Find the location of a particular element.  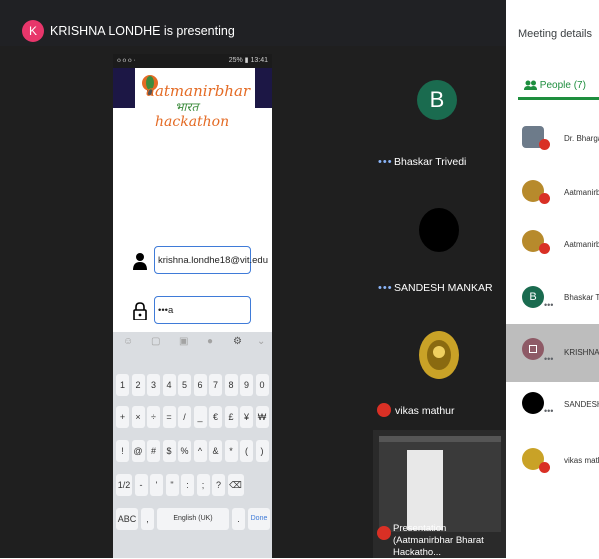

chevron-down-icon: ⌄ is located at coordinates (261, 341).